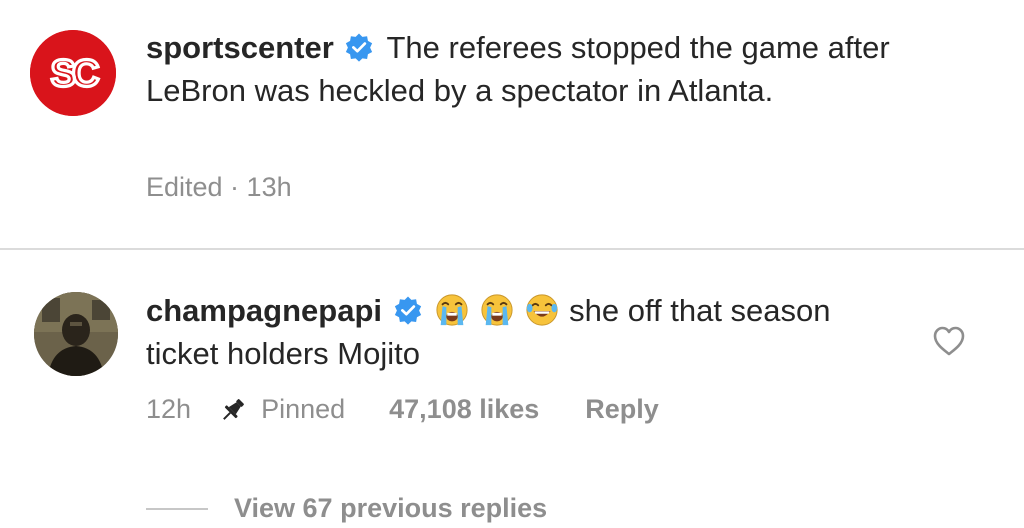 Image resolution: width=1024 pixels, height=528 pixels. Describe the element at coordinates (949, 341) in the screenshot. I see `like-heart-icon` at that location.